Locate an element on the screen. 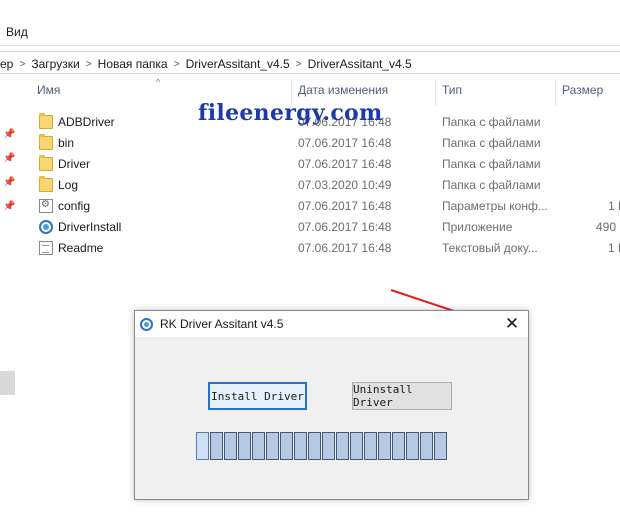 The image size is (620, 527). uninstall-driver-button: Uninstall Driver is located at coordinates (402, 396).